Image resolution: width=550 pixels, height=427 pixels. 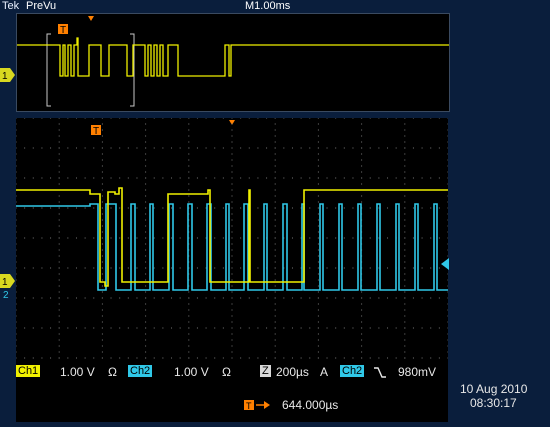 What do you see at coordinates (249, 406) in the screenshot?
I see `svg-text: T` at bounding box center [249, 406].